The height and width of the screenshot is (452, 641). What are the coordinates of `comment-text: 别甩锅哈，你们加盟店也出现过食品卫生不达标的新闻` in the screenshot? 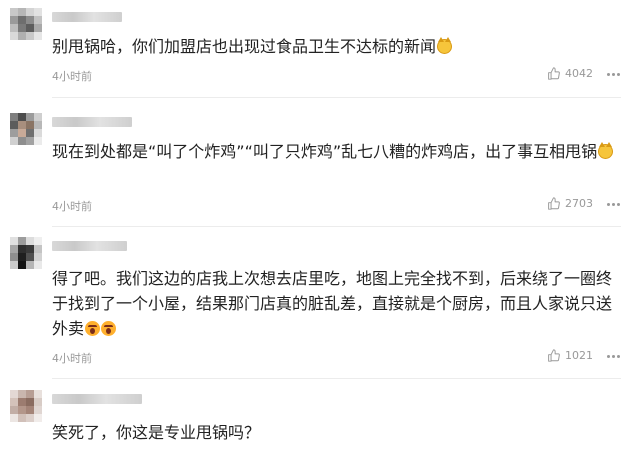 It's located at (339, 46).